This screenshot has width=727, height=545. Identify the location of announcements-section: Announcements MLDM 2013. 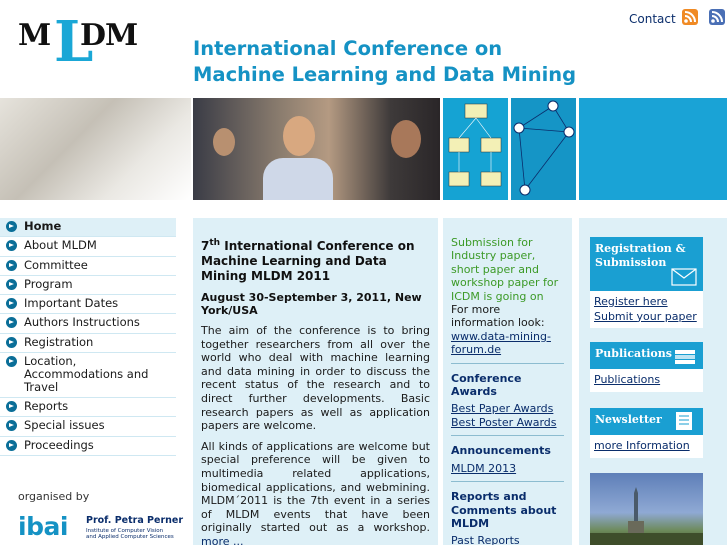
(507, 455).